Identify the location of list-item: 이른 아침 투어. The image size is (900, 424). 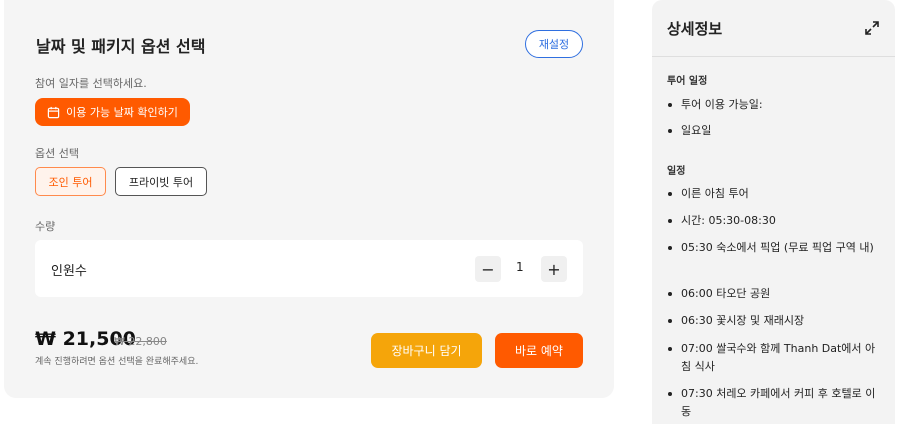
(774, 194).